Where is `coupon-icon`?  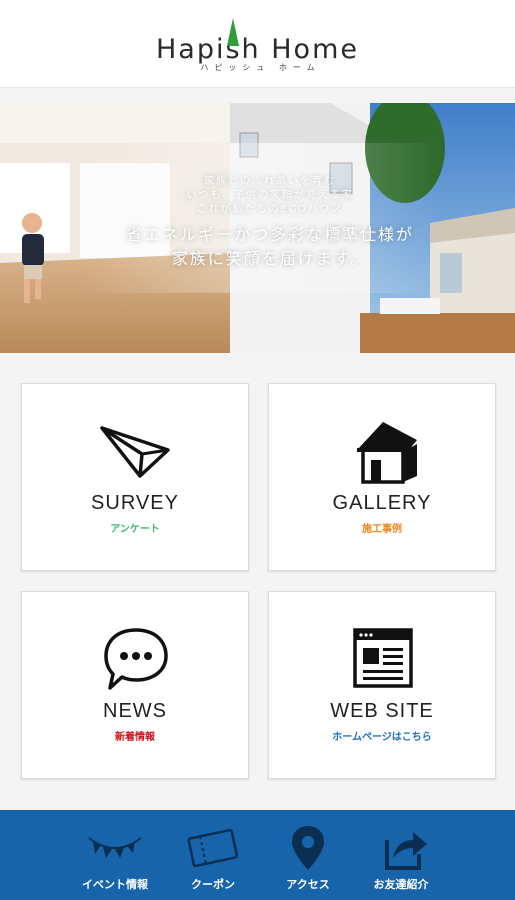 coupon-icon is located at coordinates (213, 848).